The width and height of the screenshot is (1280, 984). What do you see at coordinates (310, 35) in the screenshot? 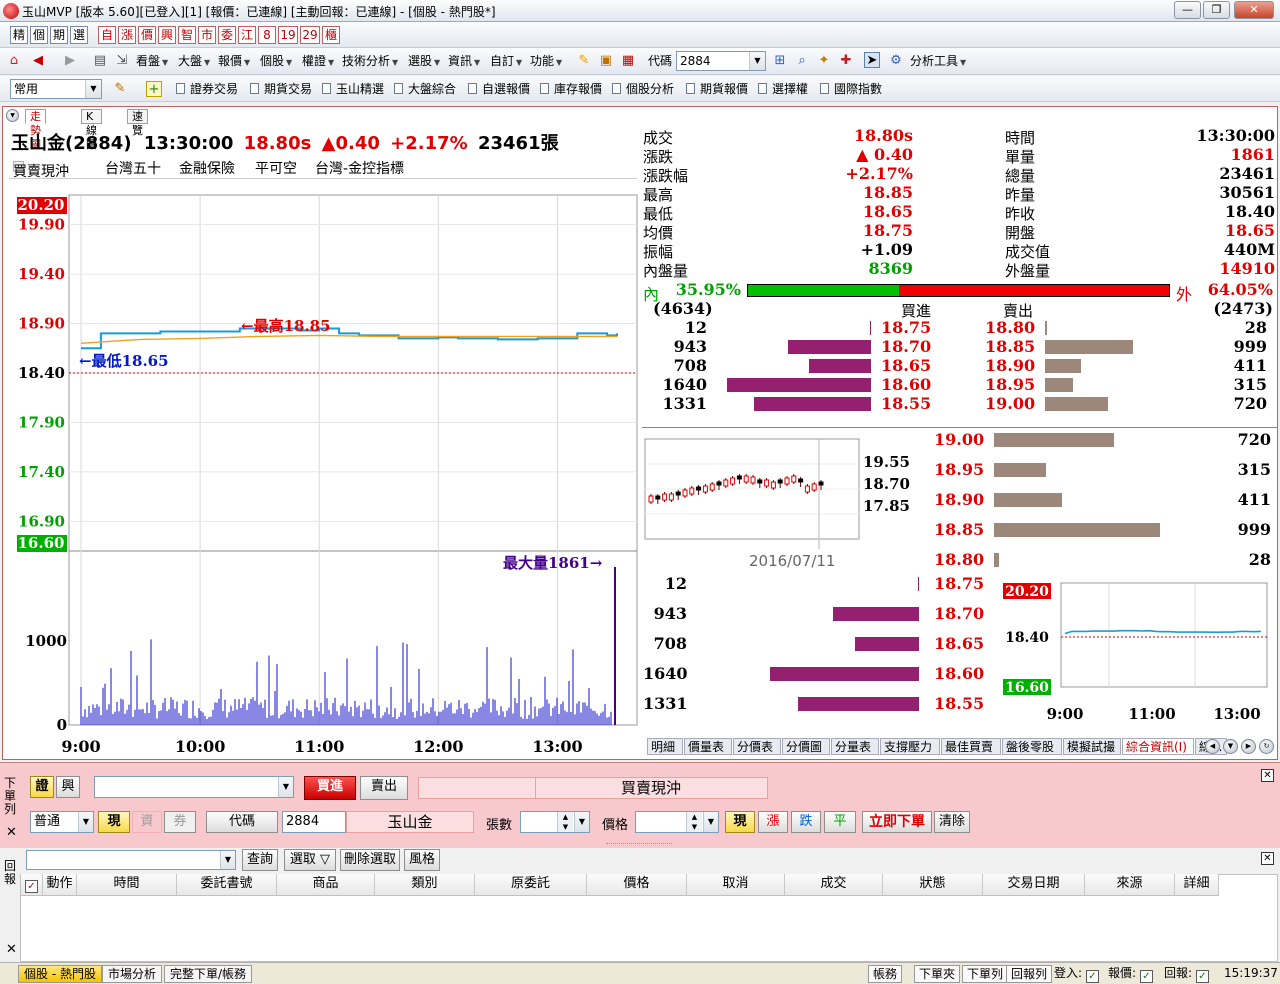
I see `quick-button-14: 29` at bounding box center [310, 35].